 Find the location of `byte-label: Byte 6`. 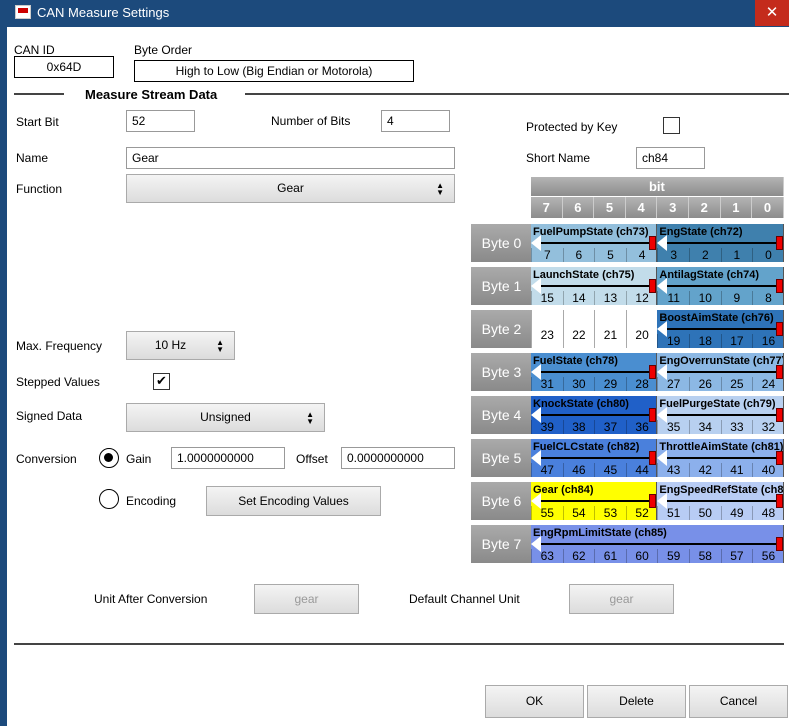

byte-label: Byte 6 is located at coordinates (501, 501).